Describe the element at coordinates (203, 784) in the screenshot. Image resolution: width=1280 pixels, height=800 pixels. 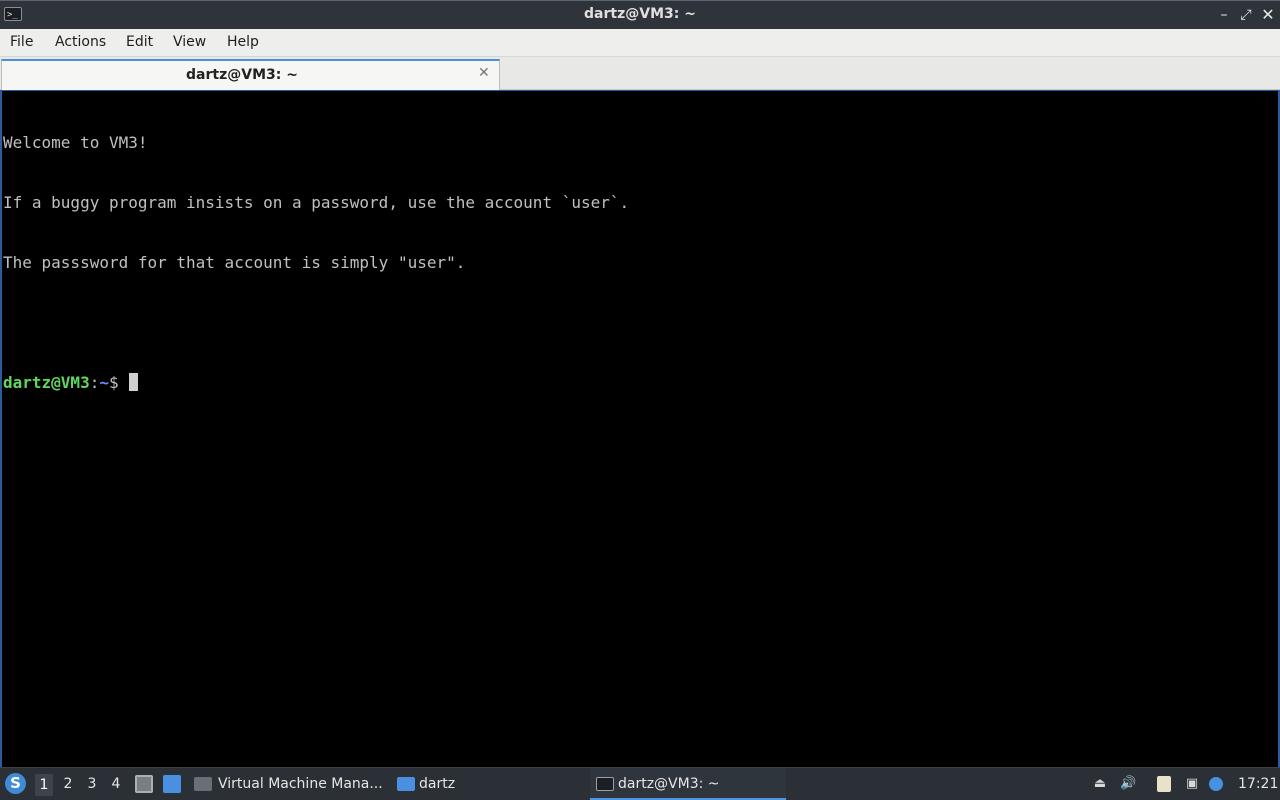
I see `virt-manager-icon` at that location.